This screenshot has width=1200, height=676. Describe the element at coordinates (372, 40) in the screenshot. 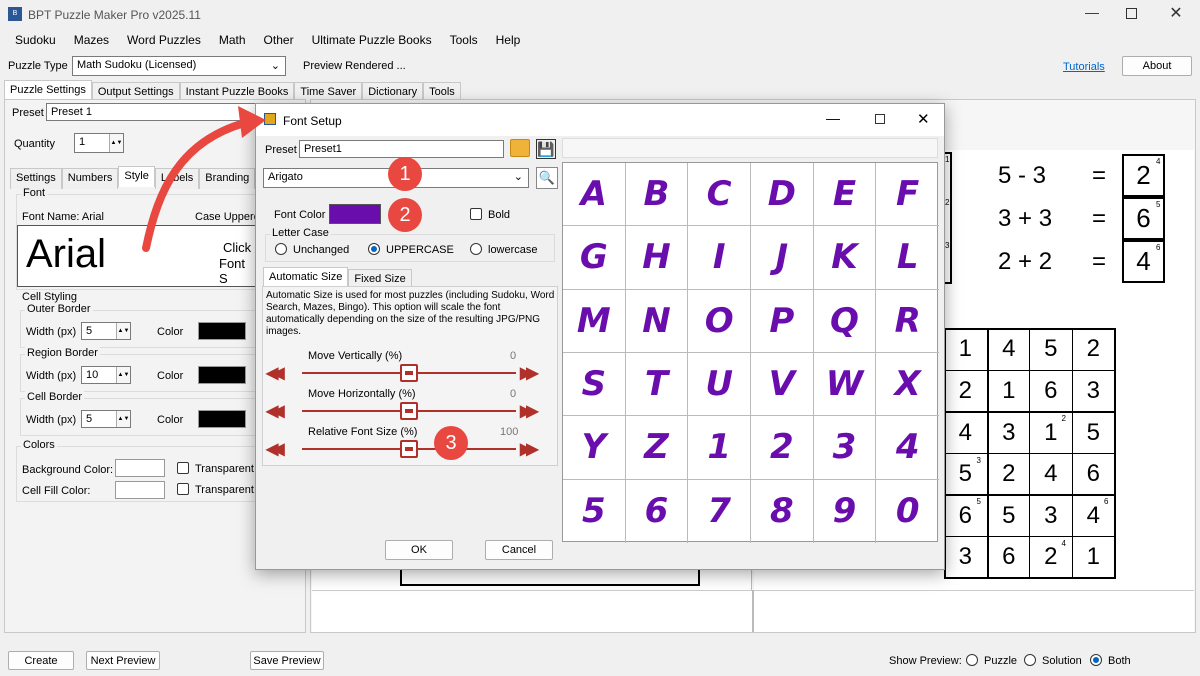

I see `menu-ultimate-puzzle-books: Ultimate Puzzle Books` at that location.